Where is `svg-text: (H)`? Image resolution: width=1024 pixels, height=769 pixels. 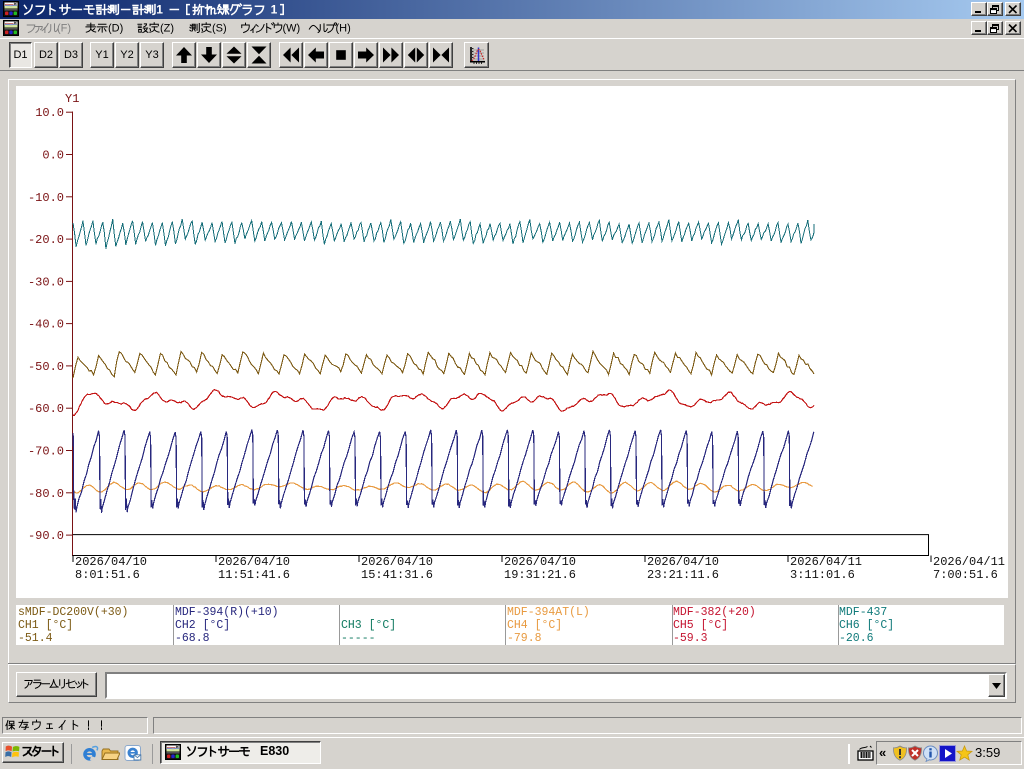 svg-text: (H) is located at coordinates (343, 29).